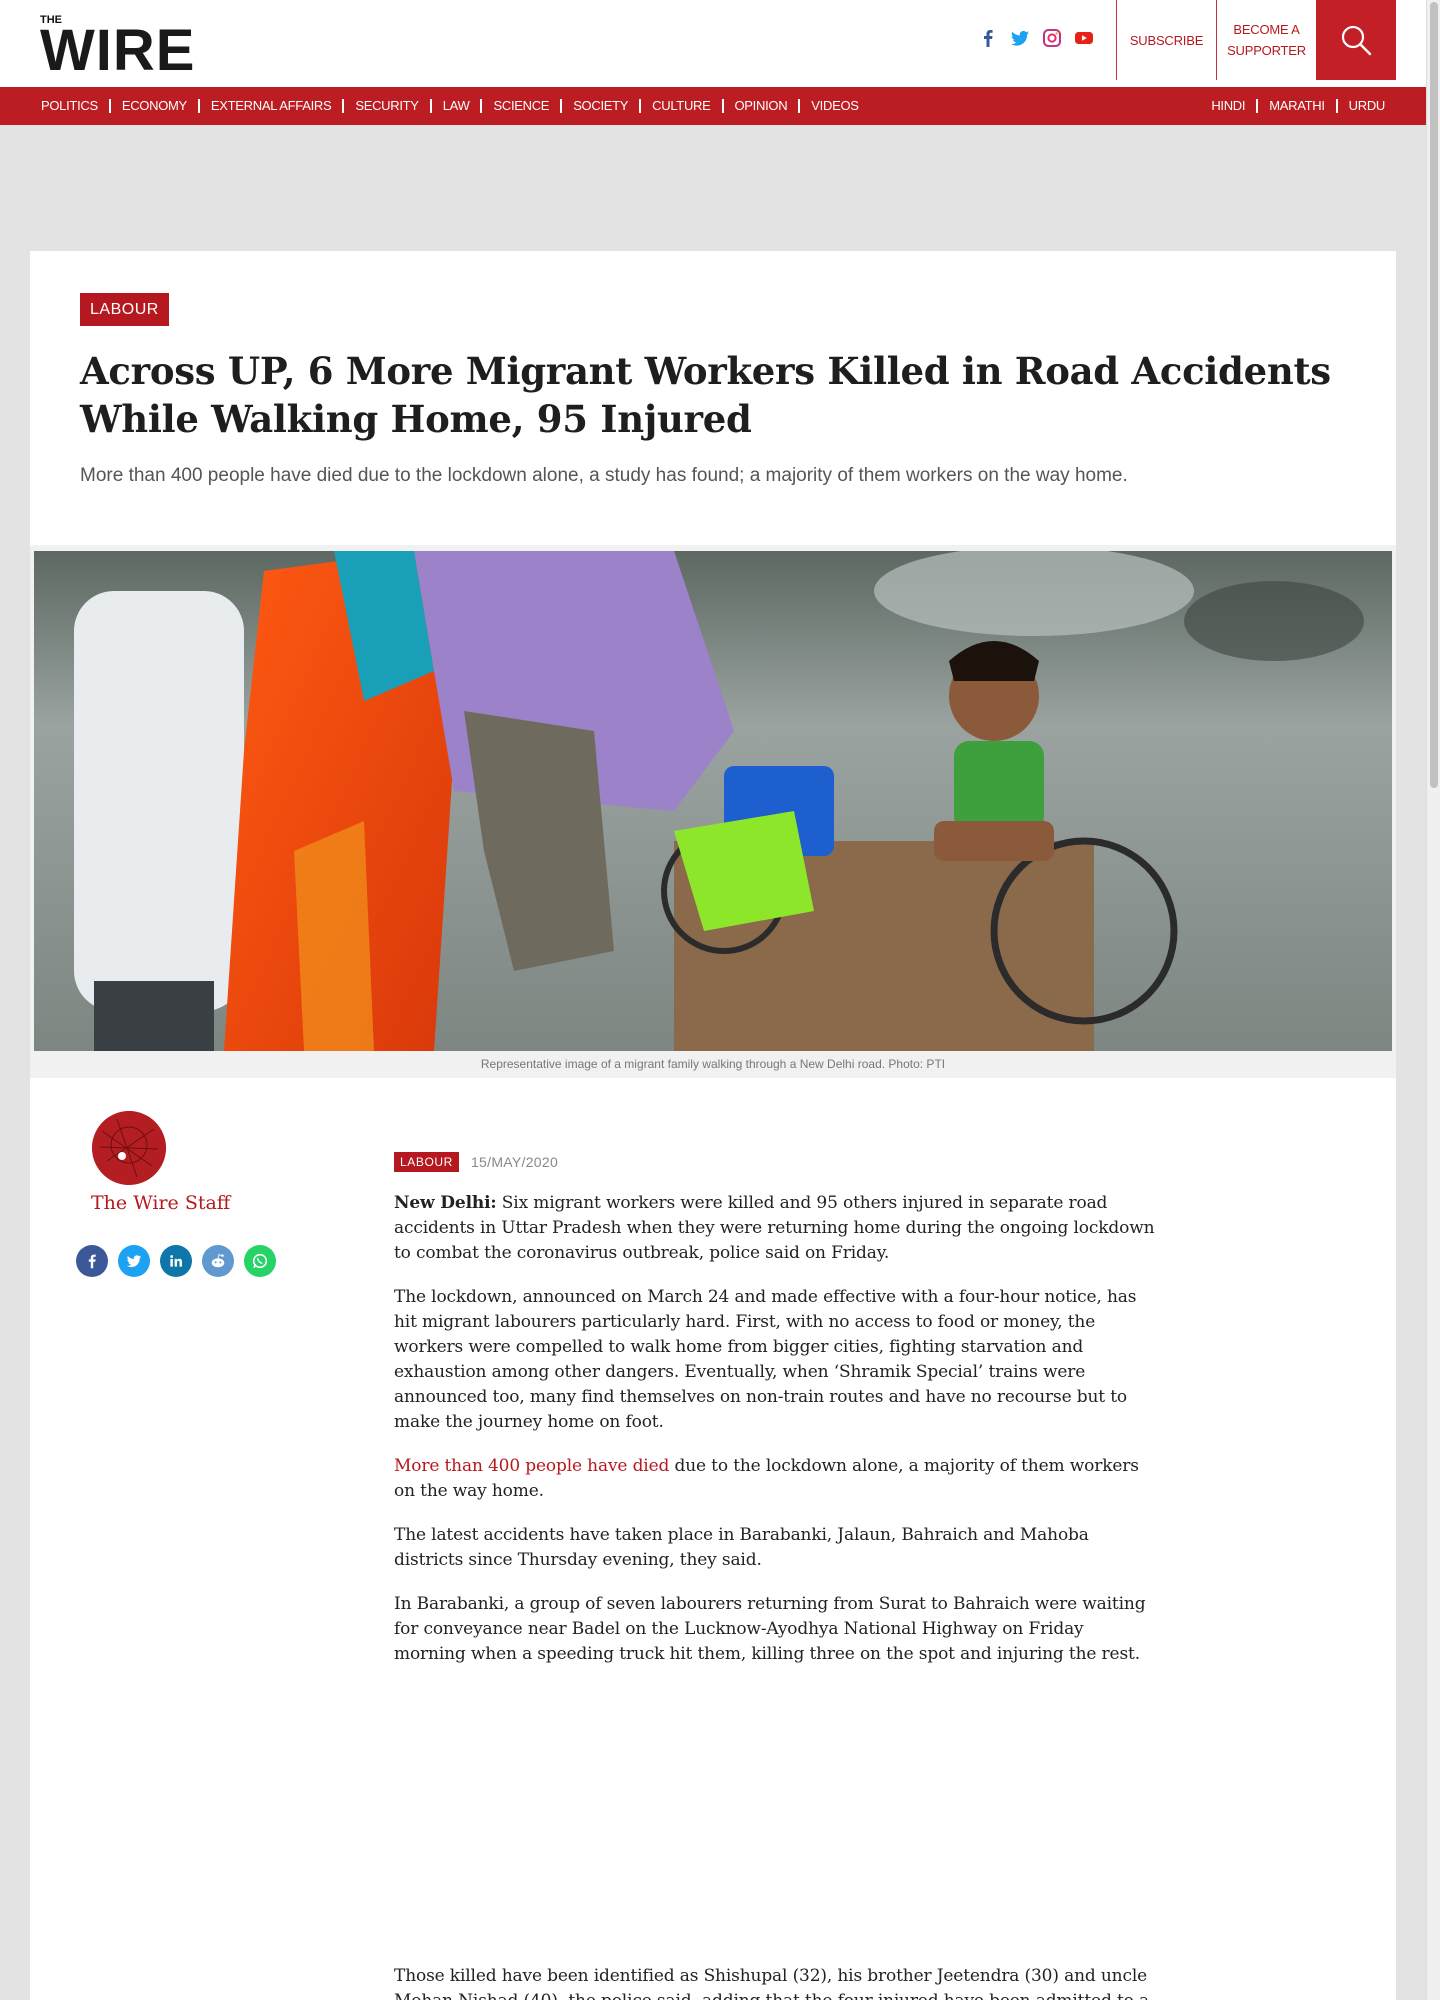 This screenshot has height=2000, width=1440. What do you see at coordinates (160, 1203) in the screenshot?
I see `author-name: The Wire Staff` at bounding box center [160, 1203].